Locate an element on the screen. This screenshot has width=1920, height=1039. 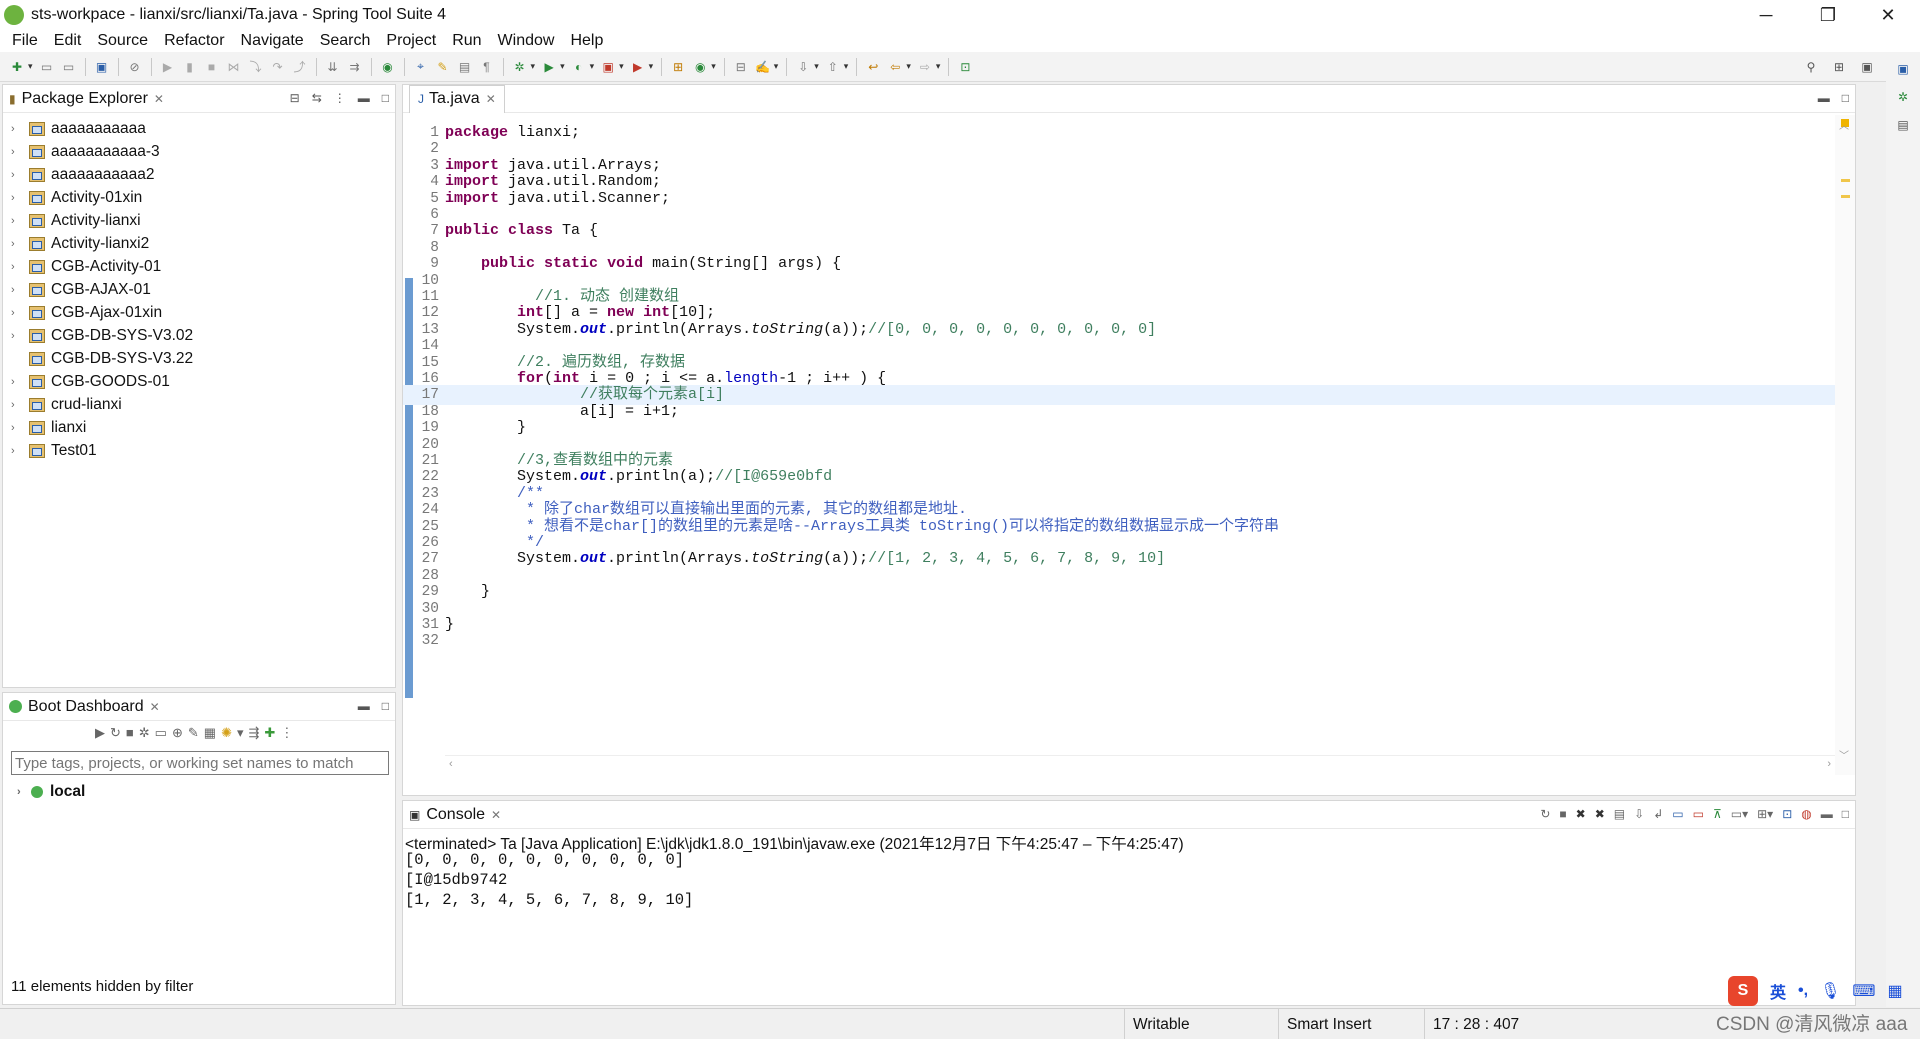
open-console-icon: ▭ is located at coordinates (161, 733).